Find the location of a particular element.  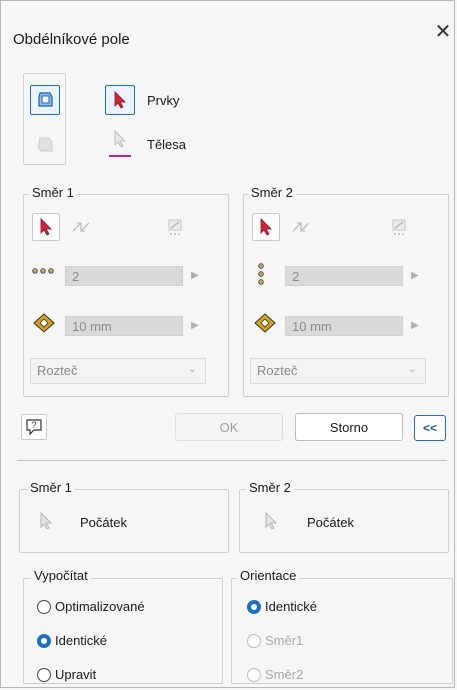

direction-1-method-value: Rozteč is located at coordinates (57, 370).